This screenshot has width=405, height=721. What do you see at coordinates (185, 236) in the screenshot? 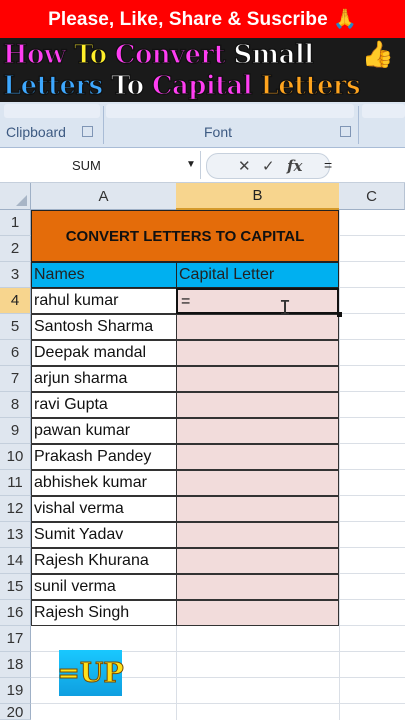
I see `sheet-title-cell: CONVERT LETTERS TO CAPITAL` at bounding box center [185, 236].